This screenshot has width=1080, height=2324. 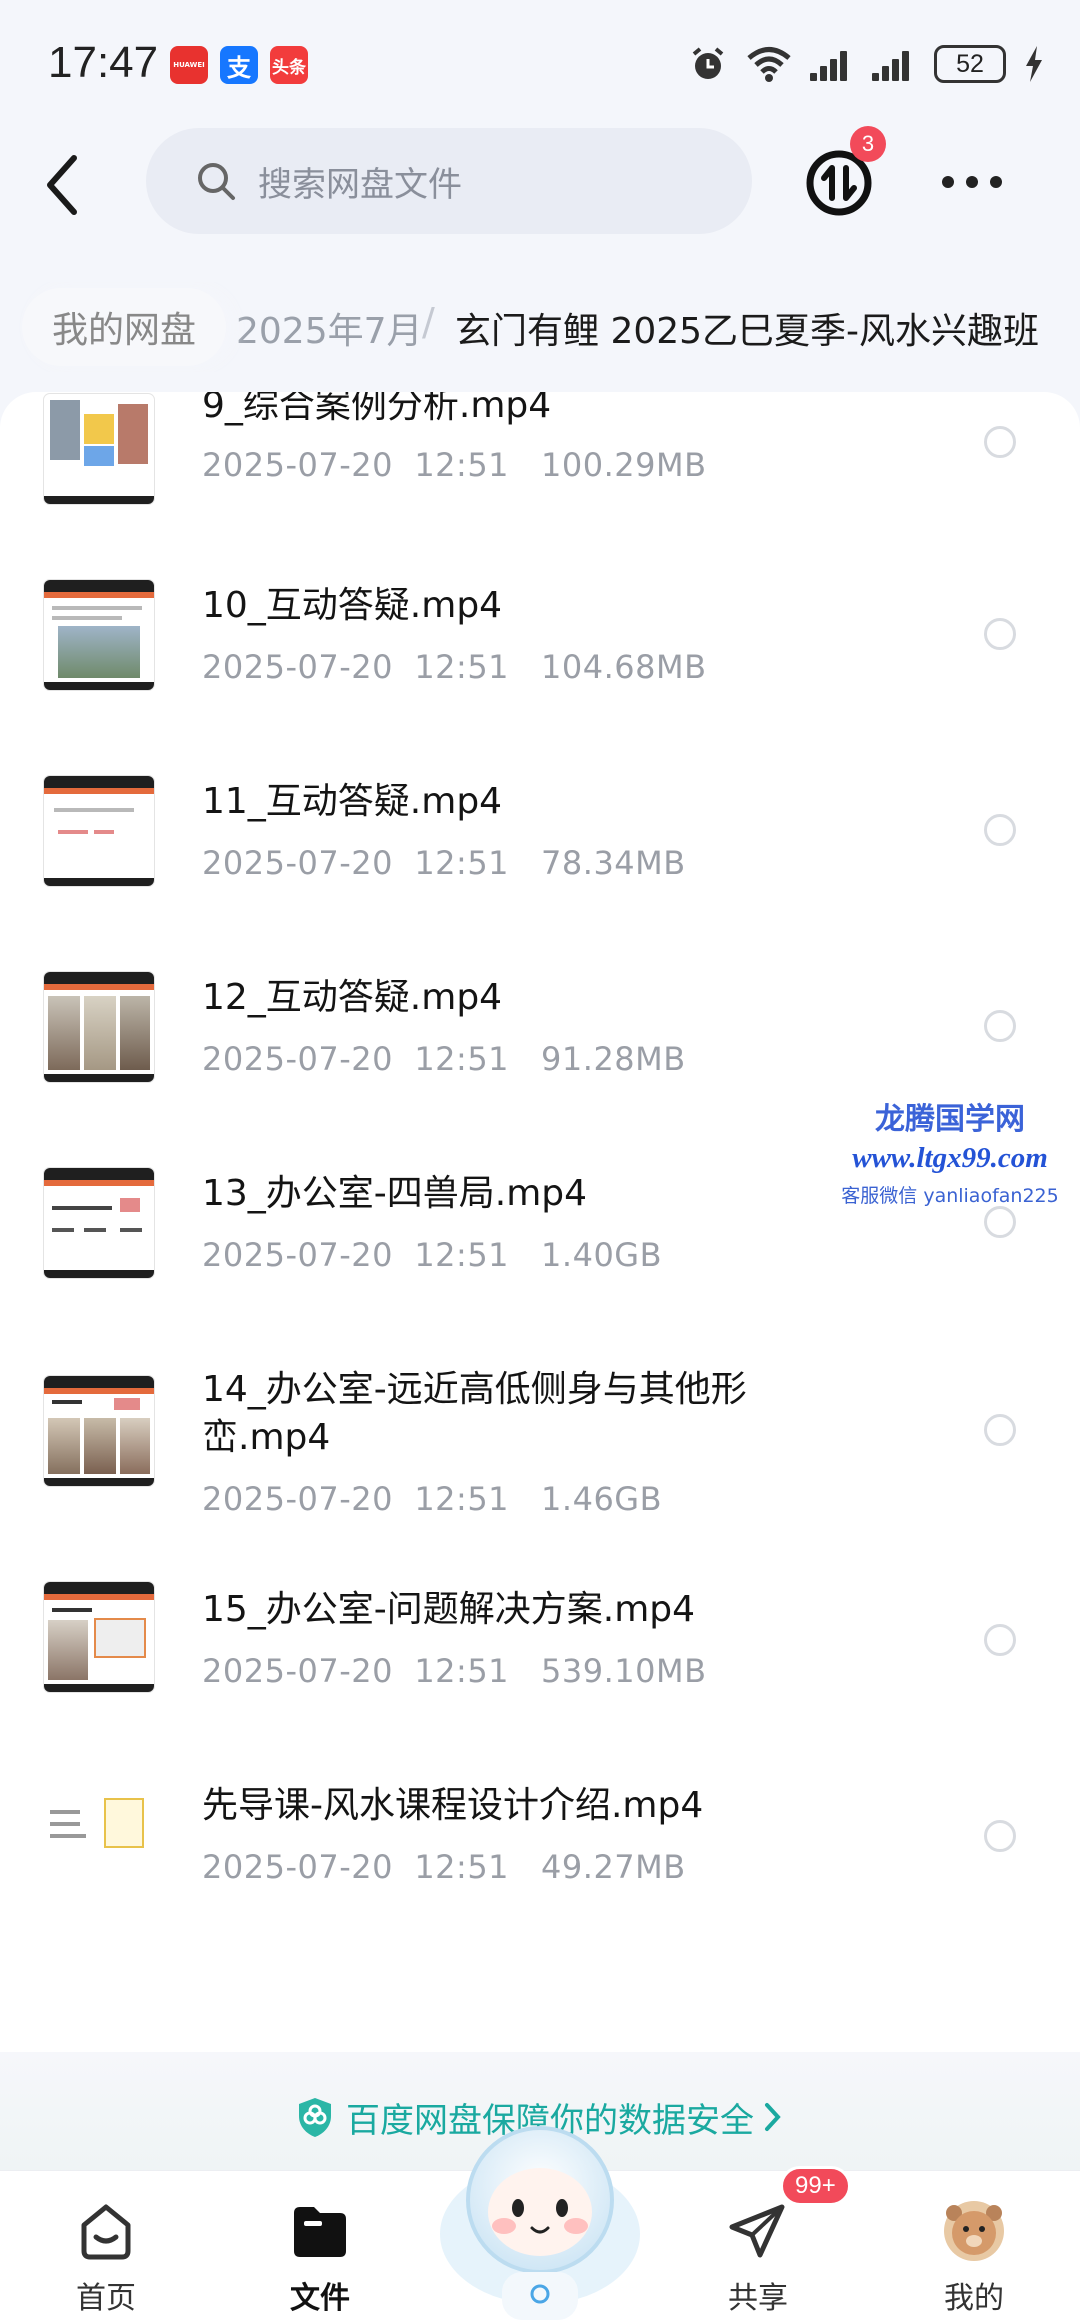 I want to click on watermark-url: www.ltgx99.com, so click(x=950, y=1158).